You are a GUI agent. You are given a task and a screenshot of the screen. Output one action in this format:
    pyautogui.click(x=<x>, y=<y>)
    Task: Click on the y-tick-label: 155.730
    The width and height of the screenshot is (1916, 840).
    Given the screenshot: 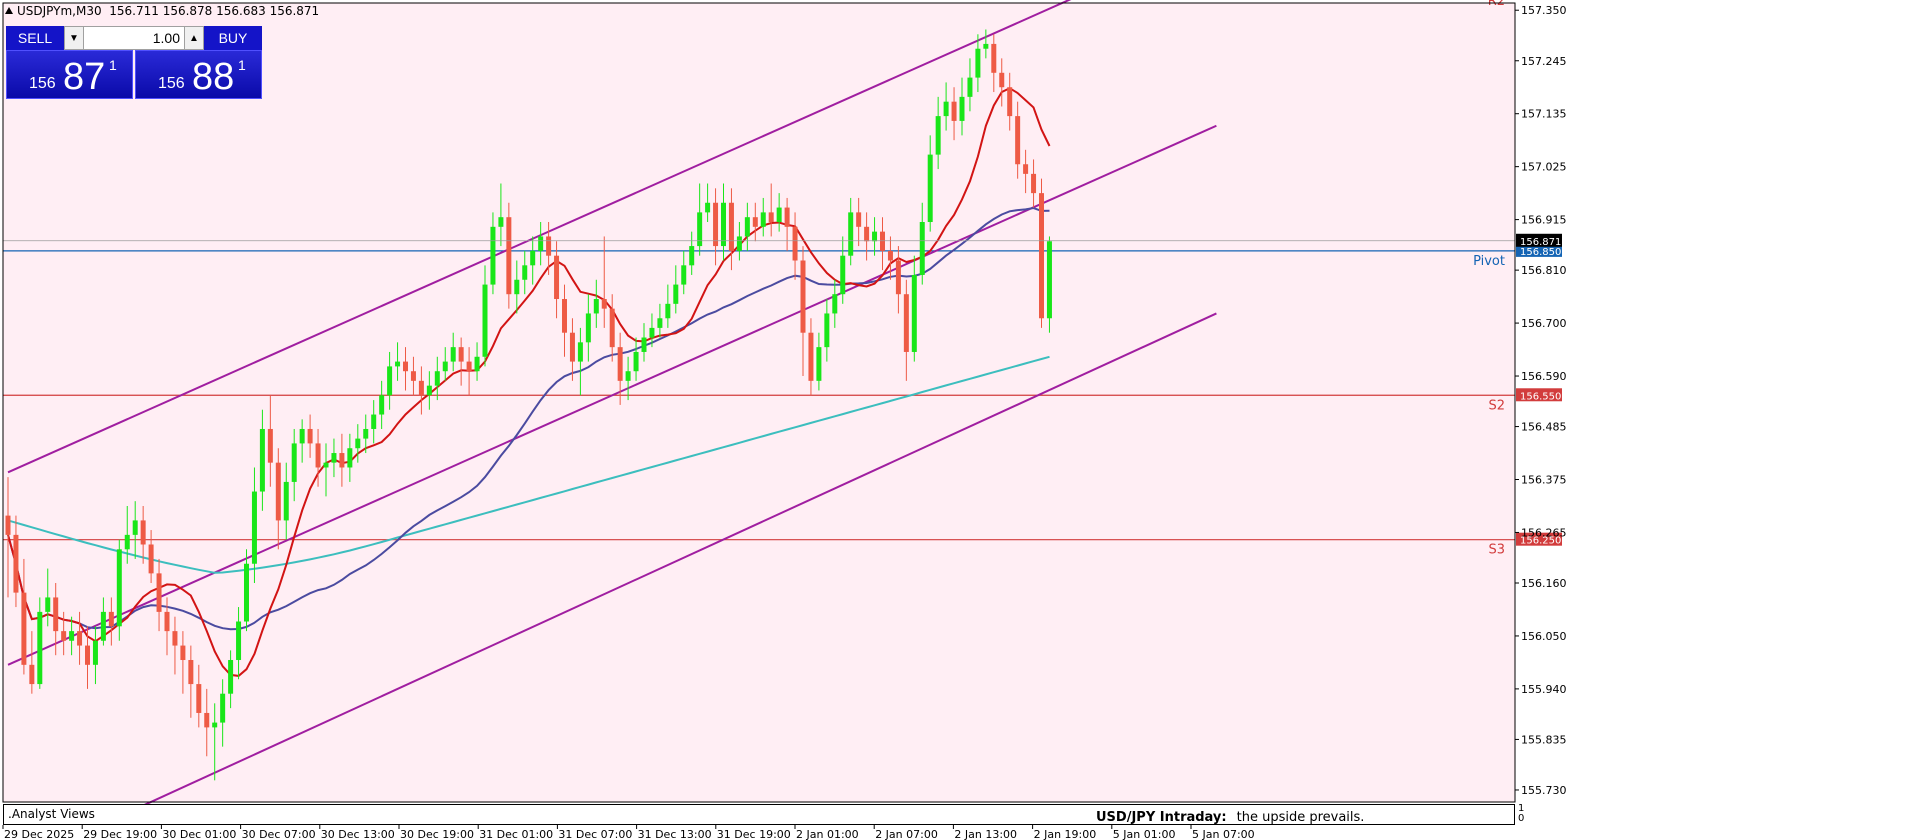 What is the action you would take?
    pyautogui.click(x=1544, y=790)
    